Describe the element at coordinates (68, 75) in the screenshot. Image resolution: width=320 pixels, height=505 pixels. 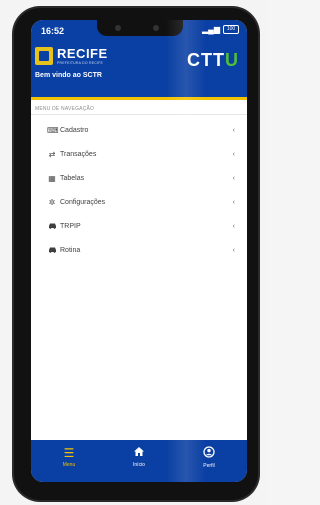
I see `welcome-text: Bem vindo ao SCTR` at that location.